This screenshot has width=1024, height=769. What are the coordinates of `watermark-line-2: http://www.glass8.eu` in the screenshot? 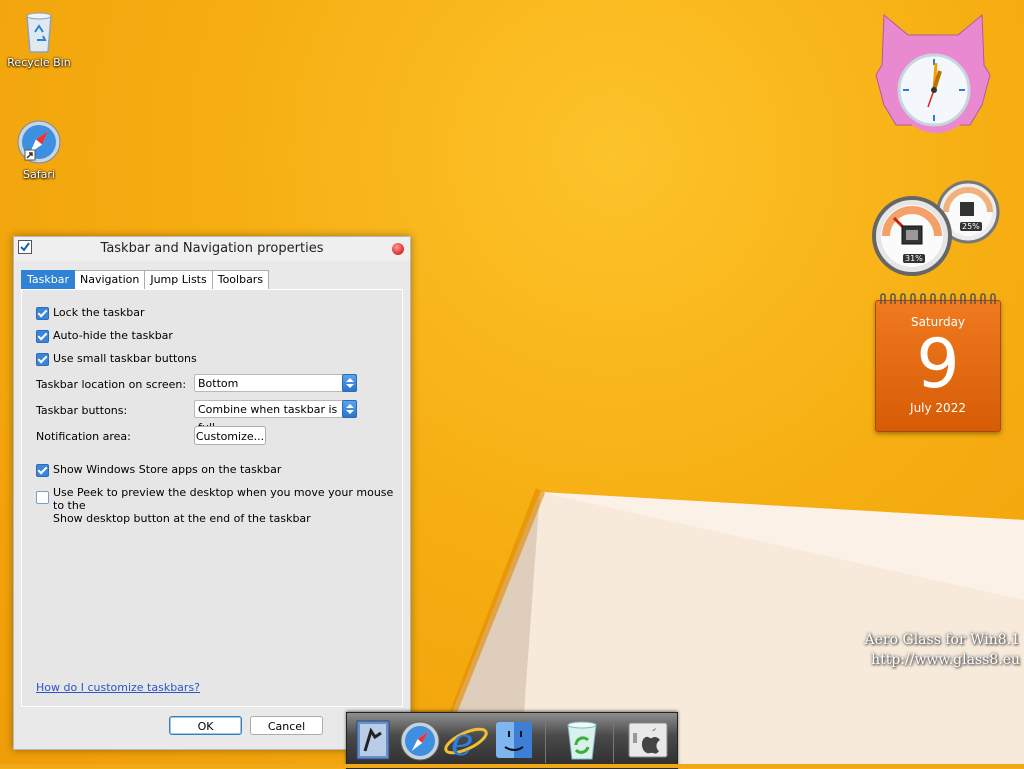 It's located at (945, 660).